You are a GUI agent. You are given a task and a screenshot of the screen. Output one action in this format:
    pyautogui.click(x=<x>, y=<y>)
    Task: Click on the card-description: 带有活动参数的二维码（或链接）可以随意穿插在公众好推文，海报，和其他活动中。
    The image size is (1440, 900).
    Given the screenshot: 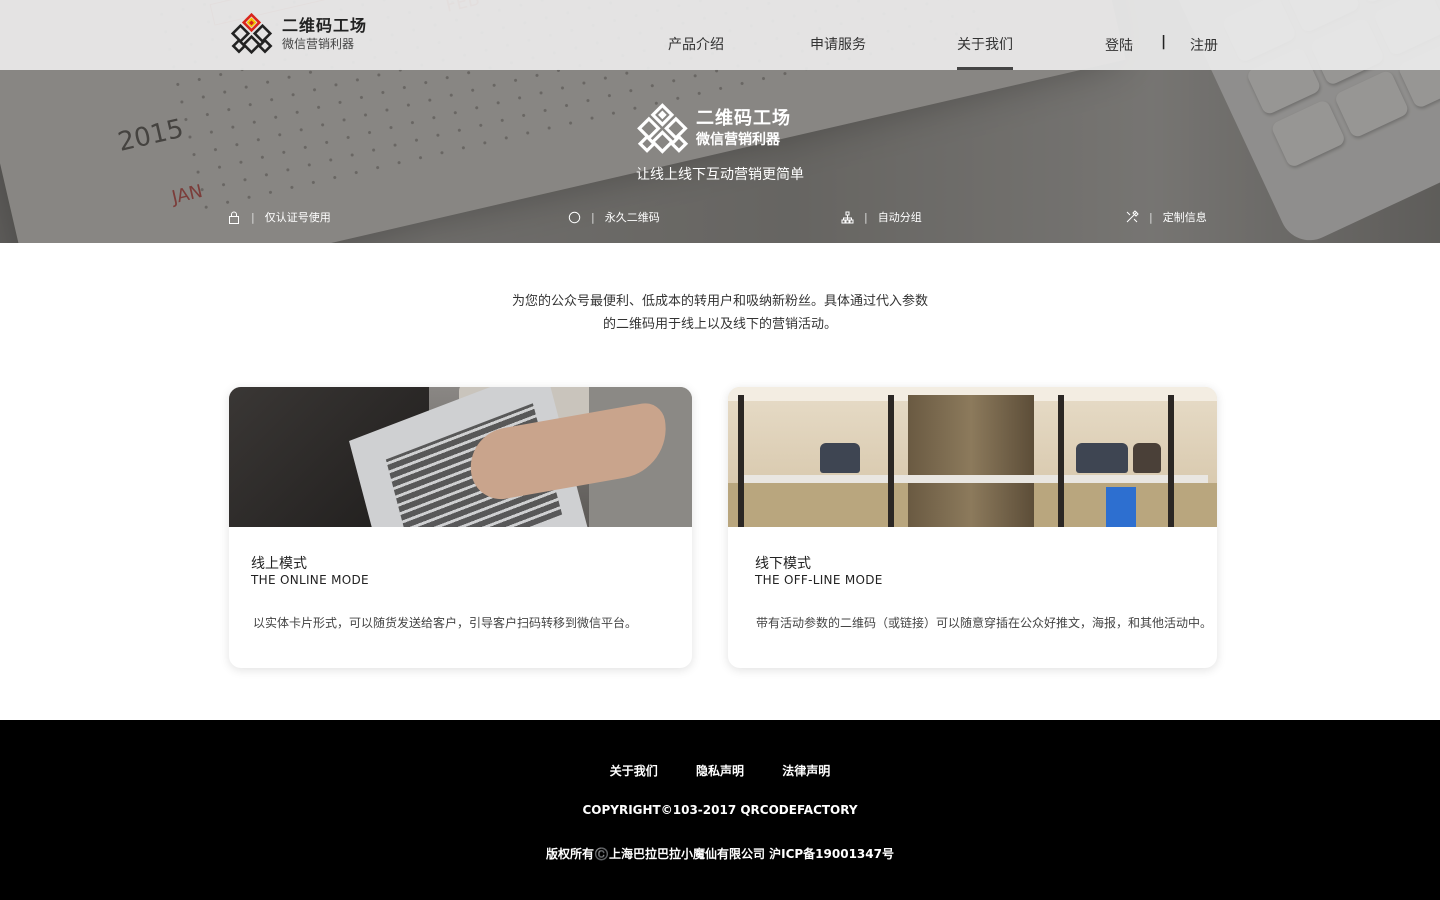 What is the action you would take?
    pyautogui.click(x=984, y=623)
    